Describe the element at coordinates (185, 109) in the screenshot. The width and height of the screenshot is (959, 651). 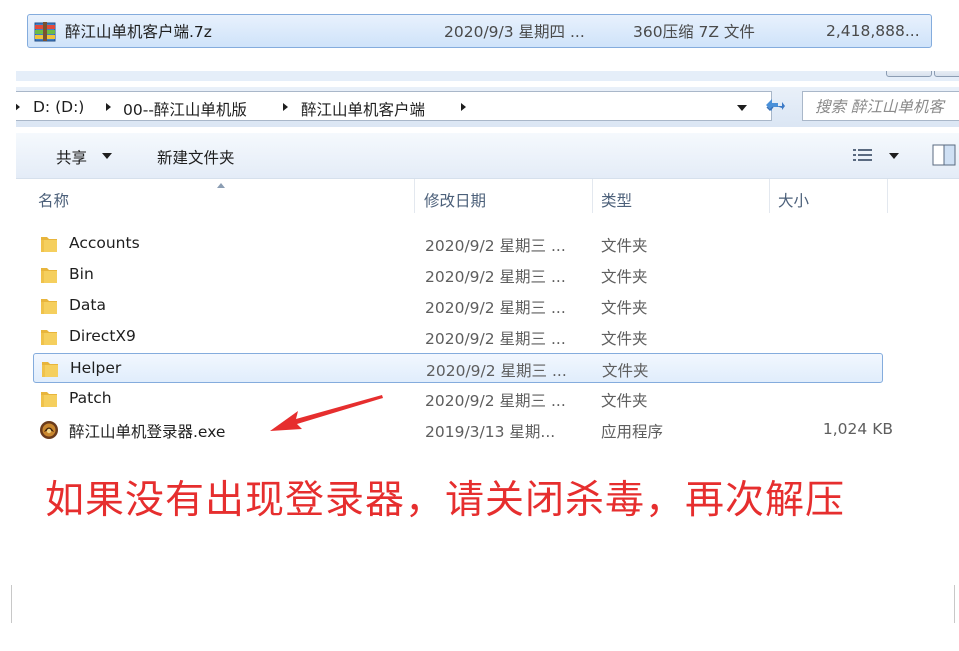
I see `breadcrumb-folder: 00--醉江山单机版` at that location.